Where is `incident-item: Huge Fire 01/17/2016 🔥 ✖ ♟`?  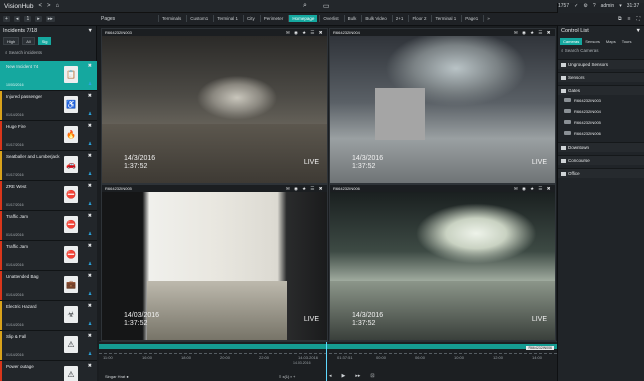
incident-item: Huge Fire 01/17/2016 🔥 ✖ ♟ is located at coordinates (48, 136).